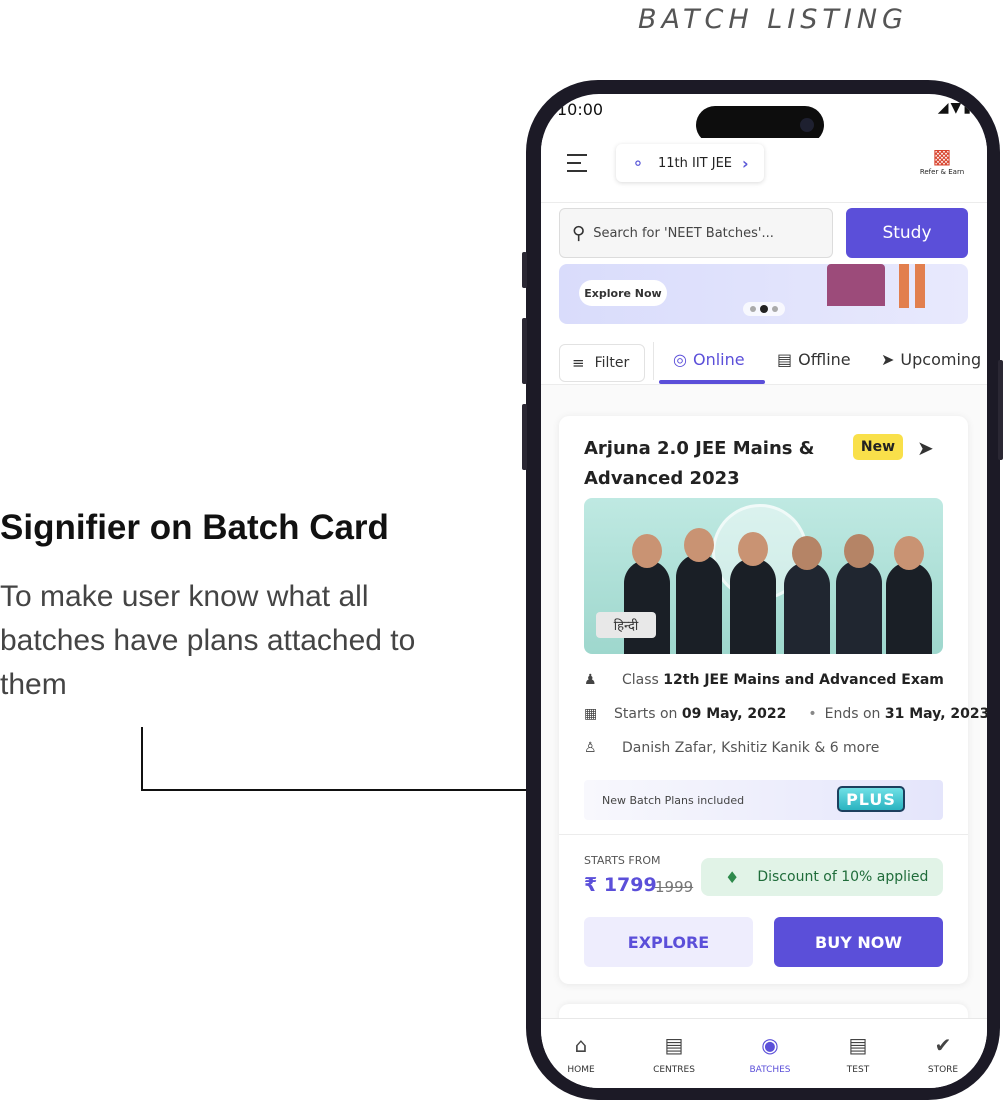  I want to click on nav-test: ▤ TEST, so click(858, 1054).